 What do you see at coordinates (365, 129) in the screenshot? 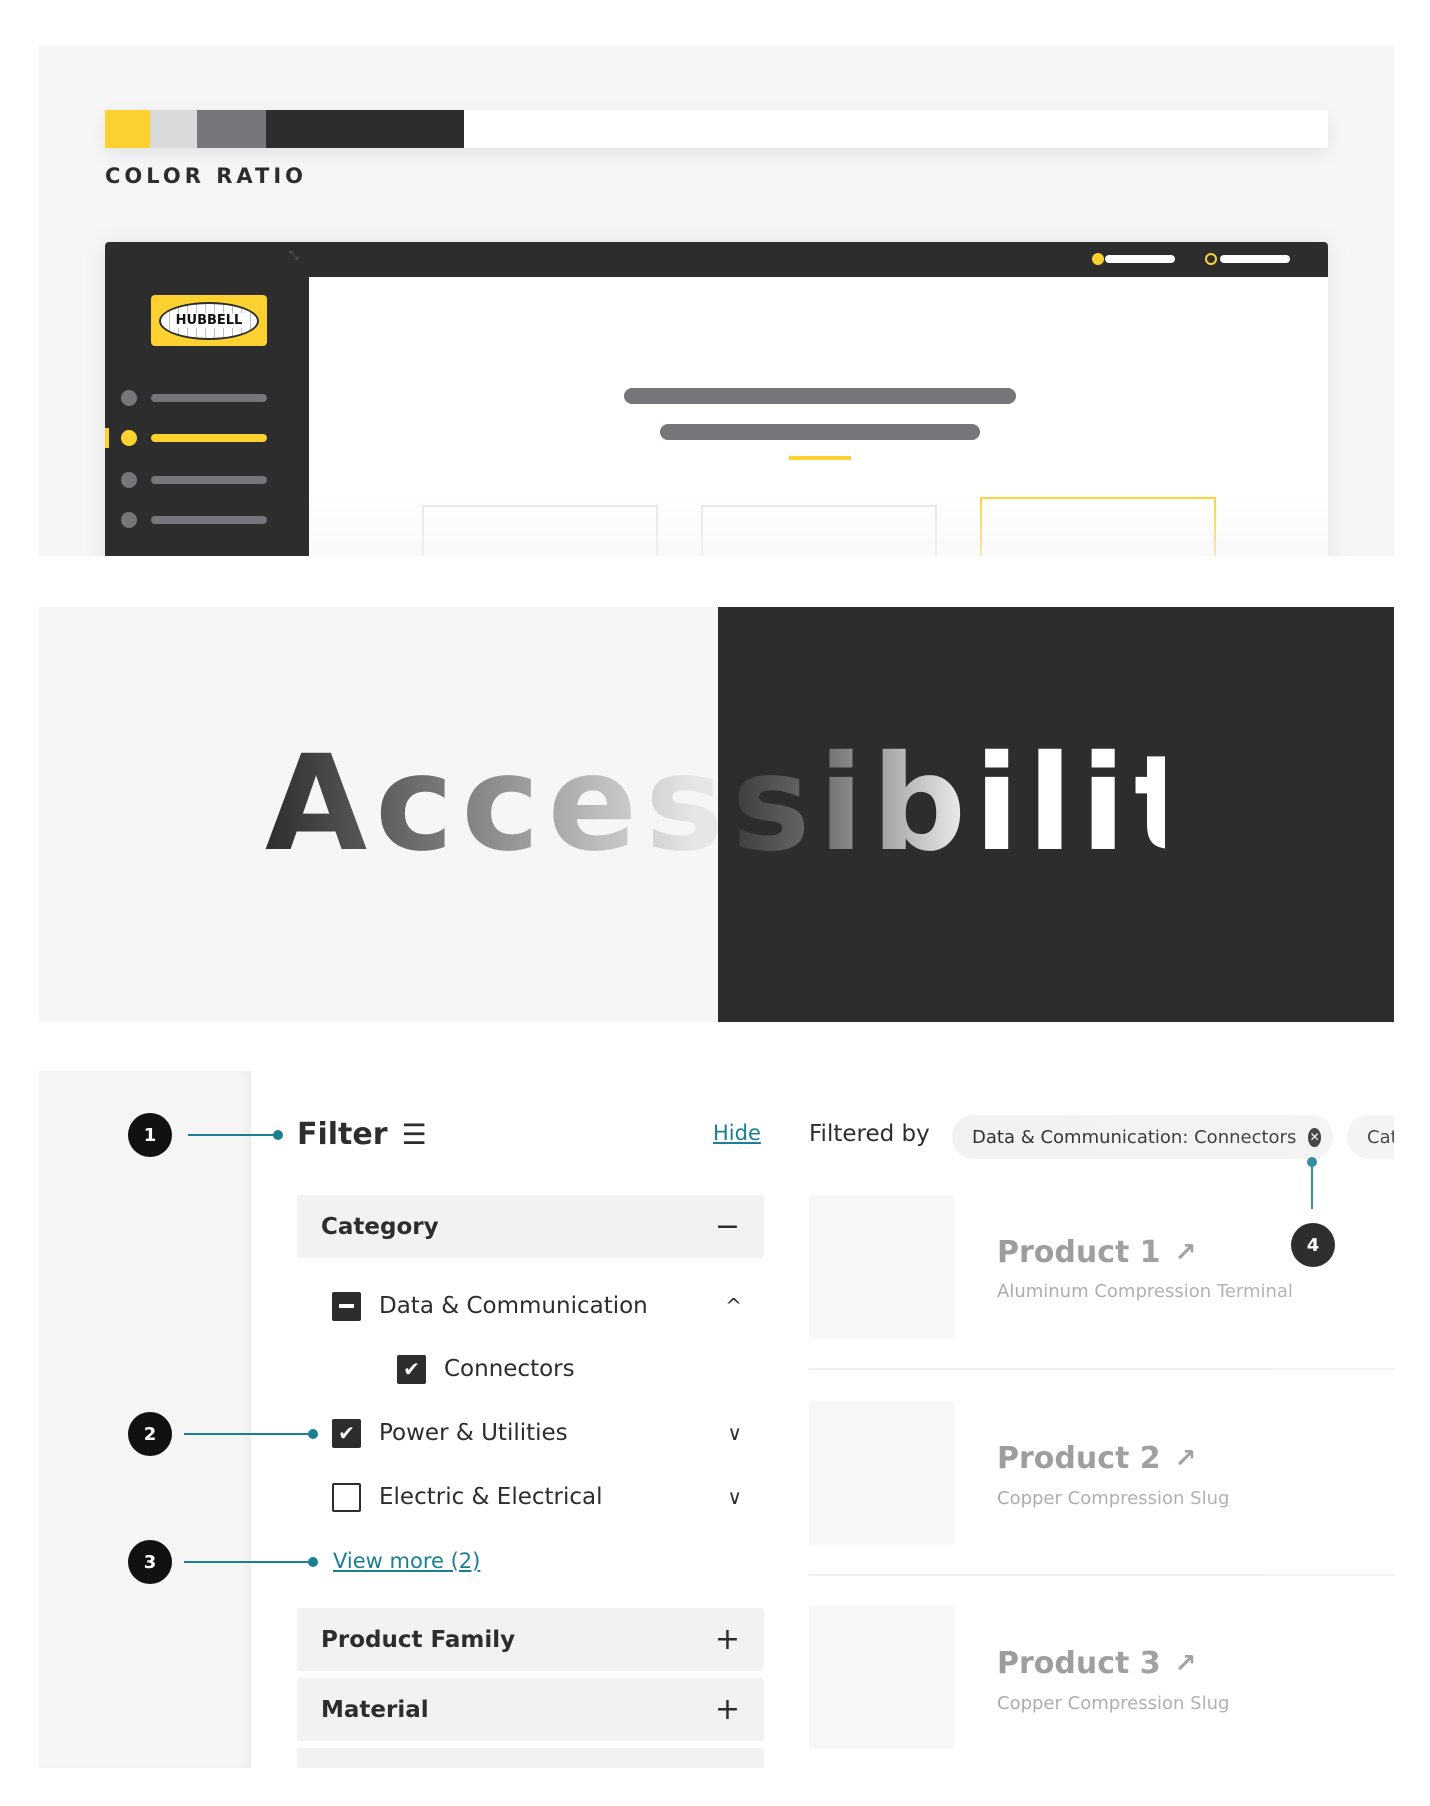
I see `swatch-dark` at bounding box center [365, 129].